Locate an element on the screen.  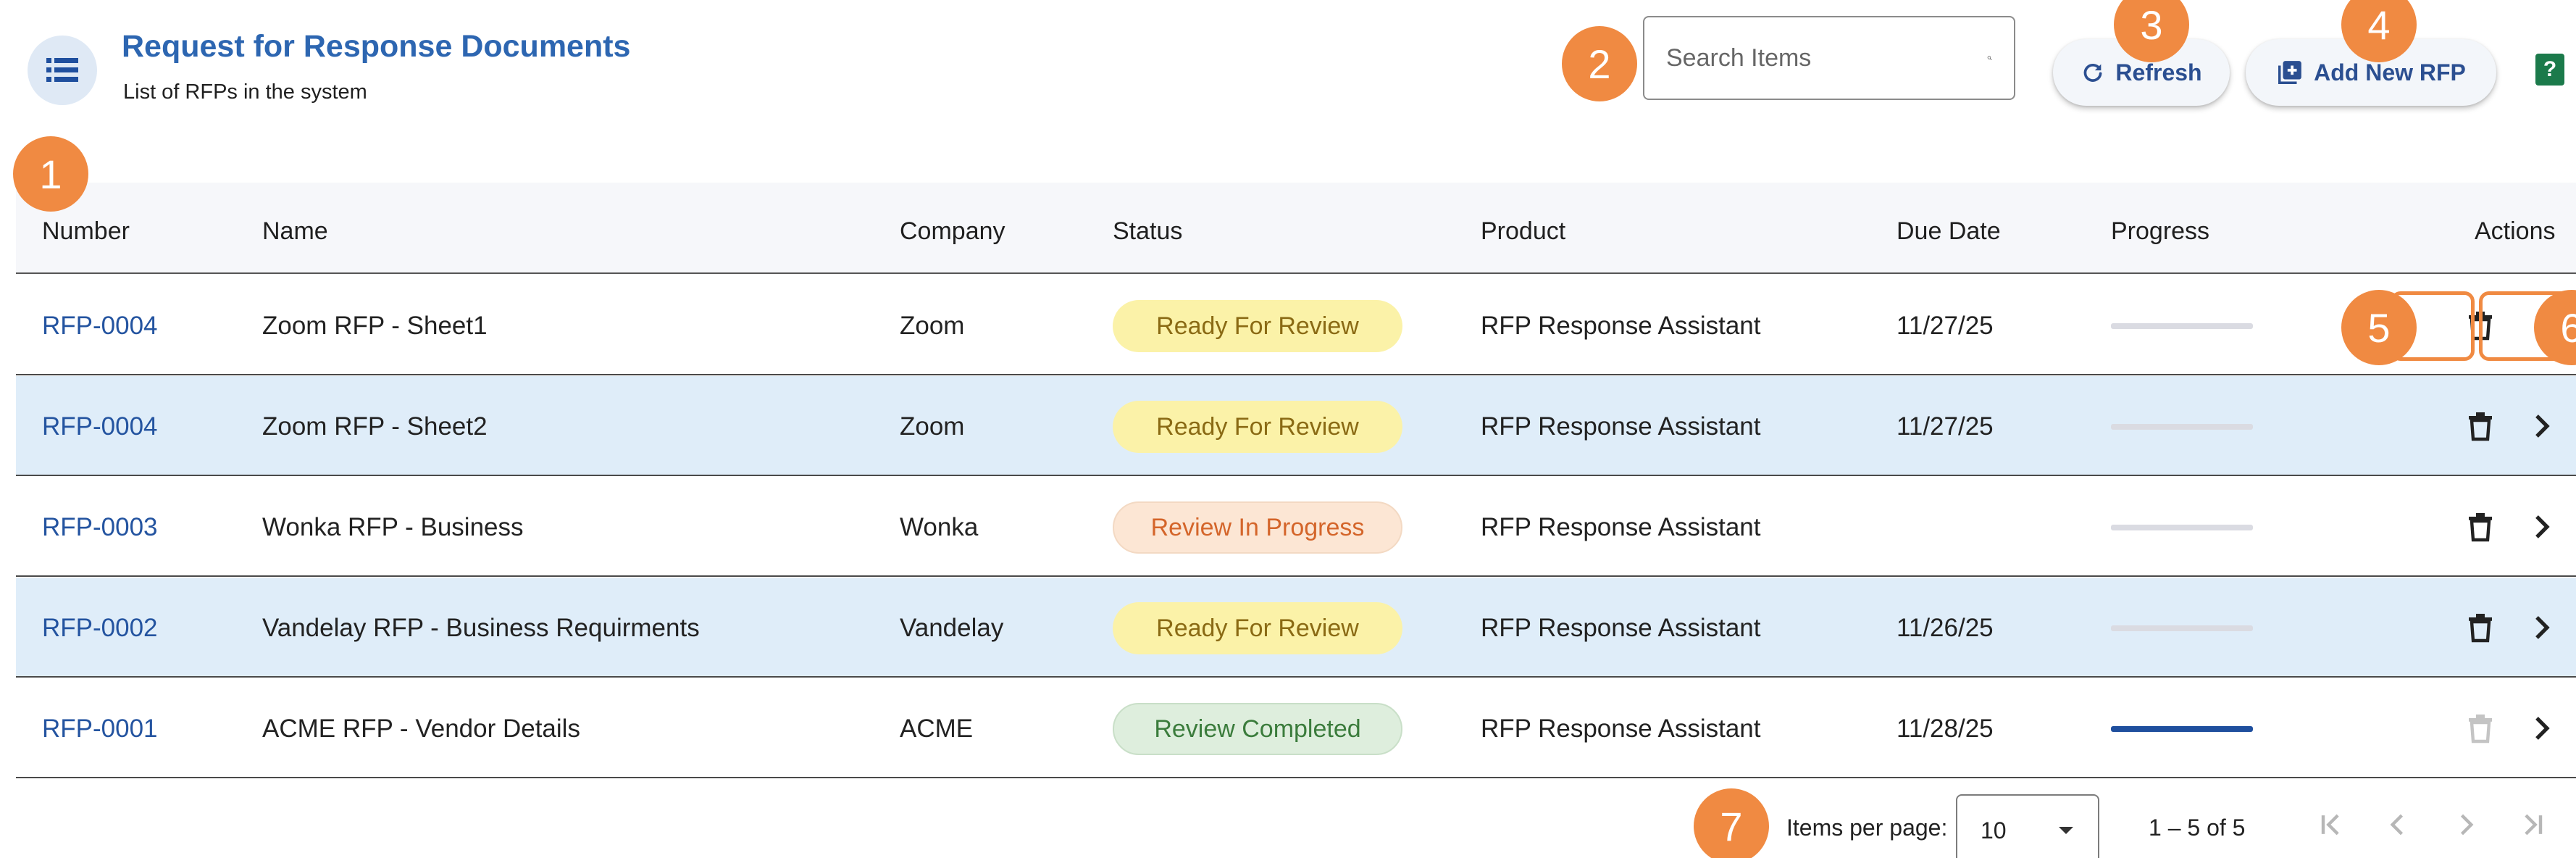
column-header-actions: Actions is located at coordinates (2515, 231).